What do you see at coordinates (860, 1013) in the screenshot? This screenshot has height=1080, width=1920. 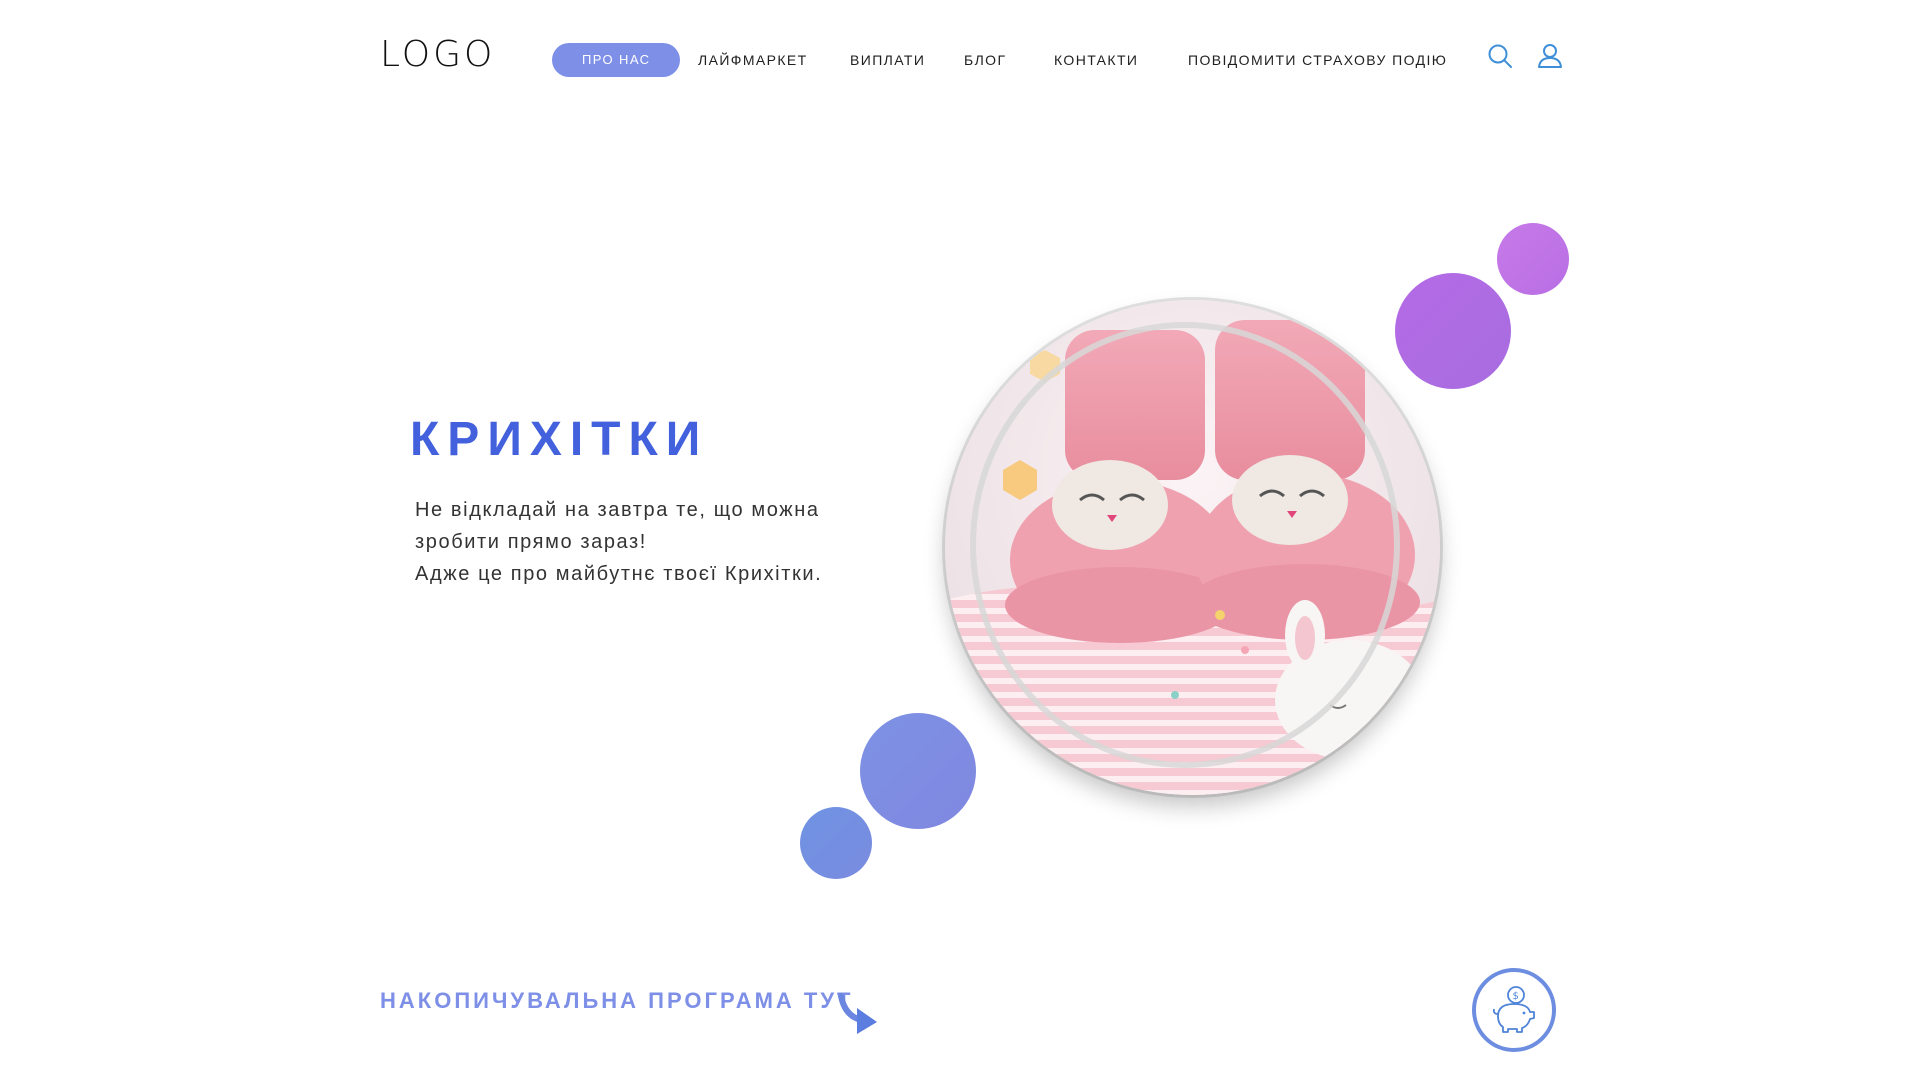 I see `curved-arrow-down-icon` at bounding box center [860, 1013].